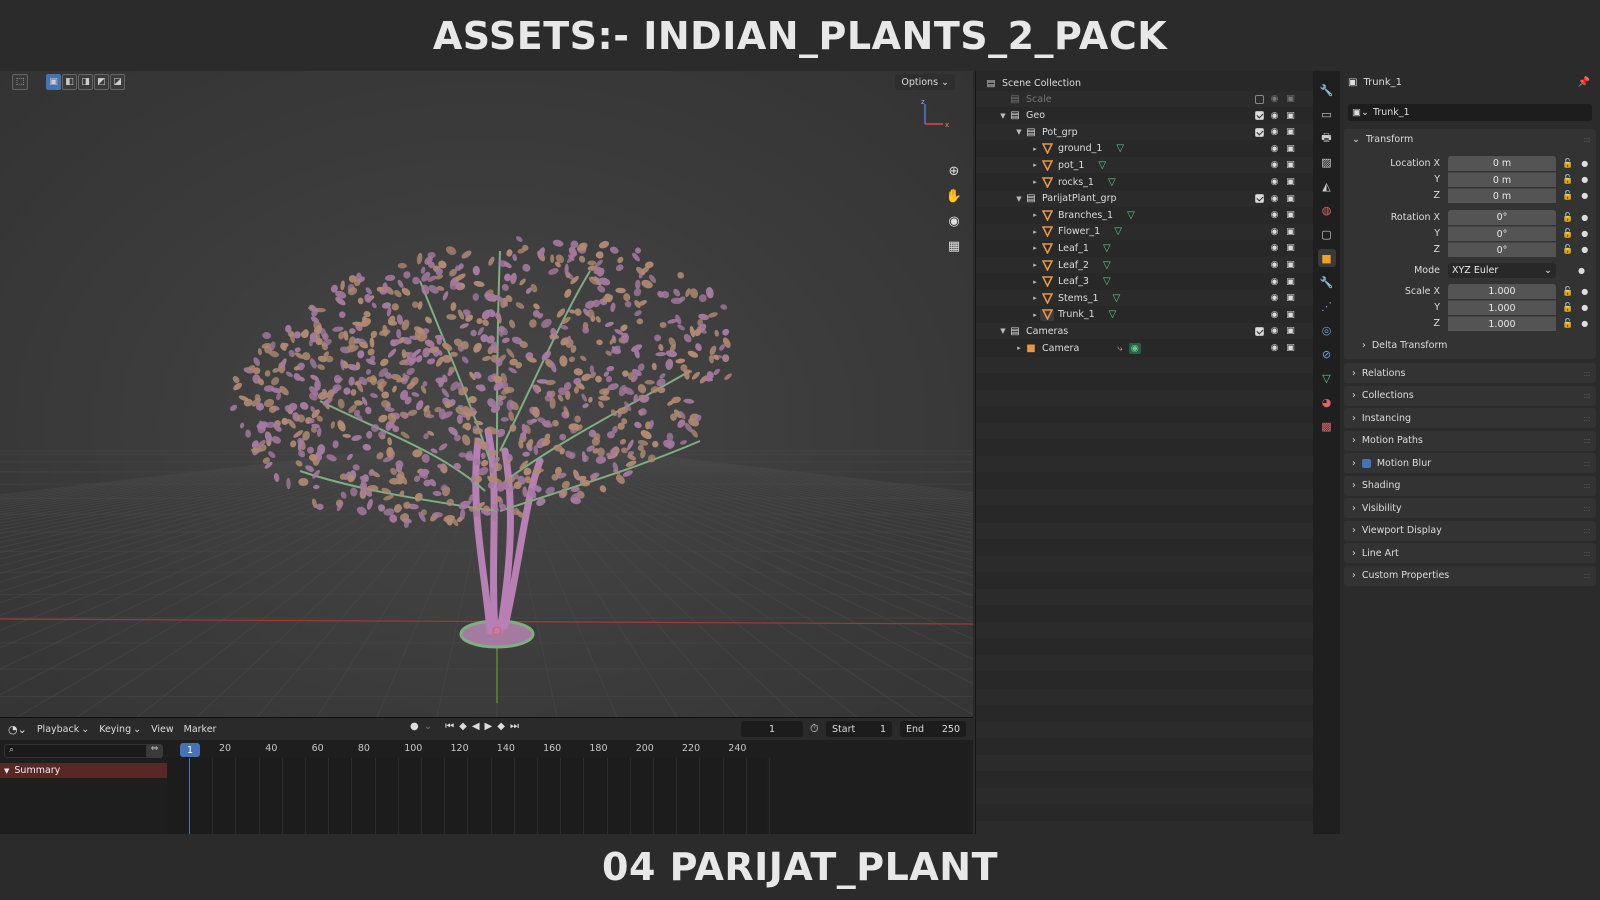 Image resolution: width=1600 pixels, height=900 pixels. What do you see at coordinates (954, 246) in the screenshot?
I see `ortho-grid-icon: ▦` at bounding box center [954, 246].